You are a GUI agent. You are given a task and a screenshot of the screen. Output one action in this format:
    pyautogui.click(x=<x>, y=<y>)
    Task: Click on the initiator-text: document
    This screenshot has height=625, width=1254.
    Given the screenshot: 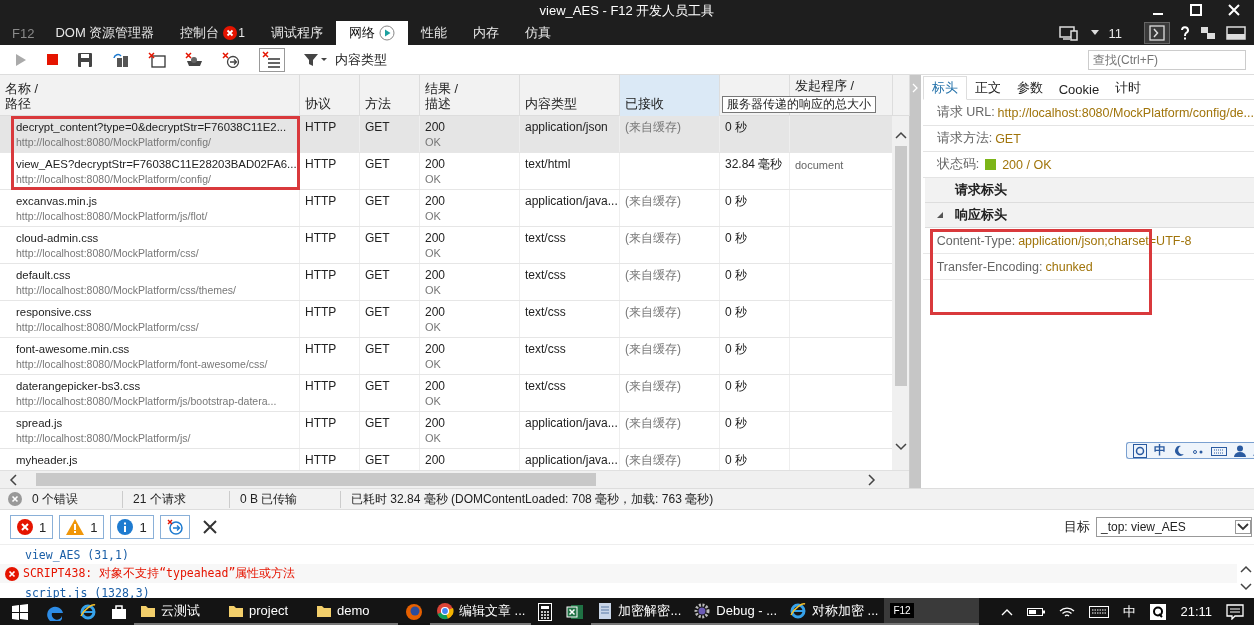 What is the action you would take?
    pyautogui.click(x=820, y=165)
    